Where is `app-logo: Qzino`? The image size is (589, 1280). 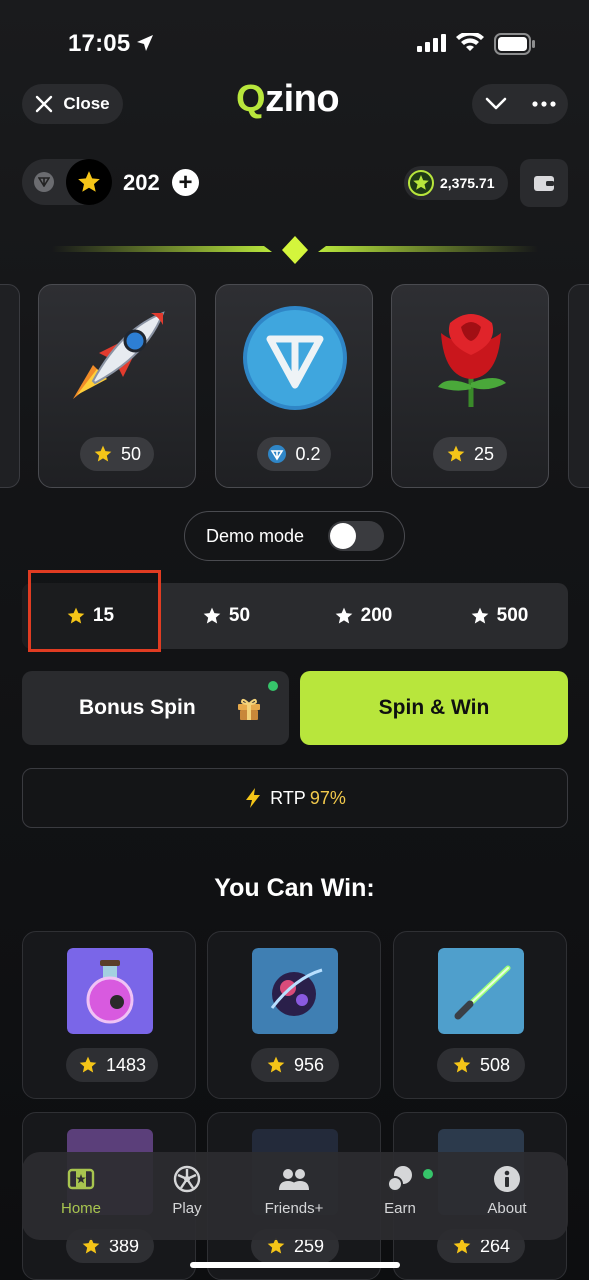
app-logo: Qzino is located at coordinates (288, 99).